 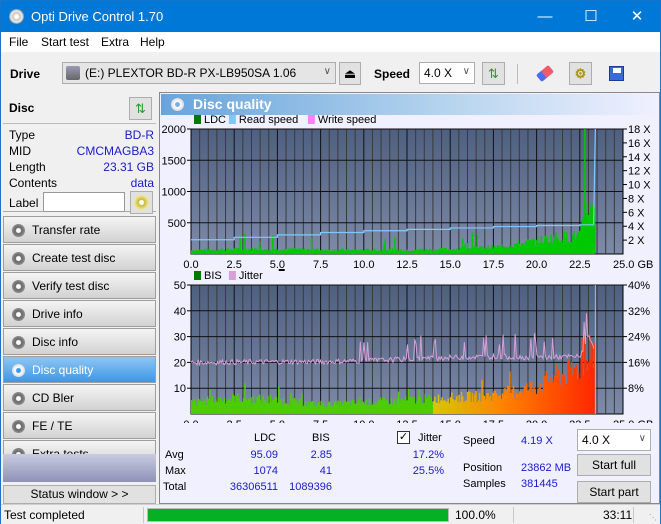 What do you see at coordinates (33, 183) in the screenshot?
I see `disc-contents-label: Contents` at bounding box center [33, 183].